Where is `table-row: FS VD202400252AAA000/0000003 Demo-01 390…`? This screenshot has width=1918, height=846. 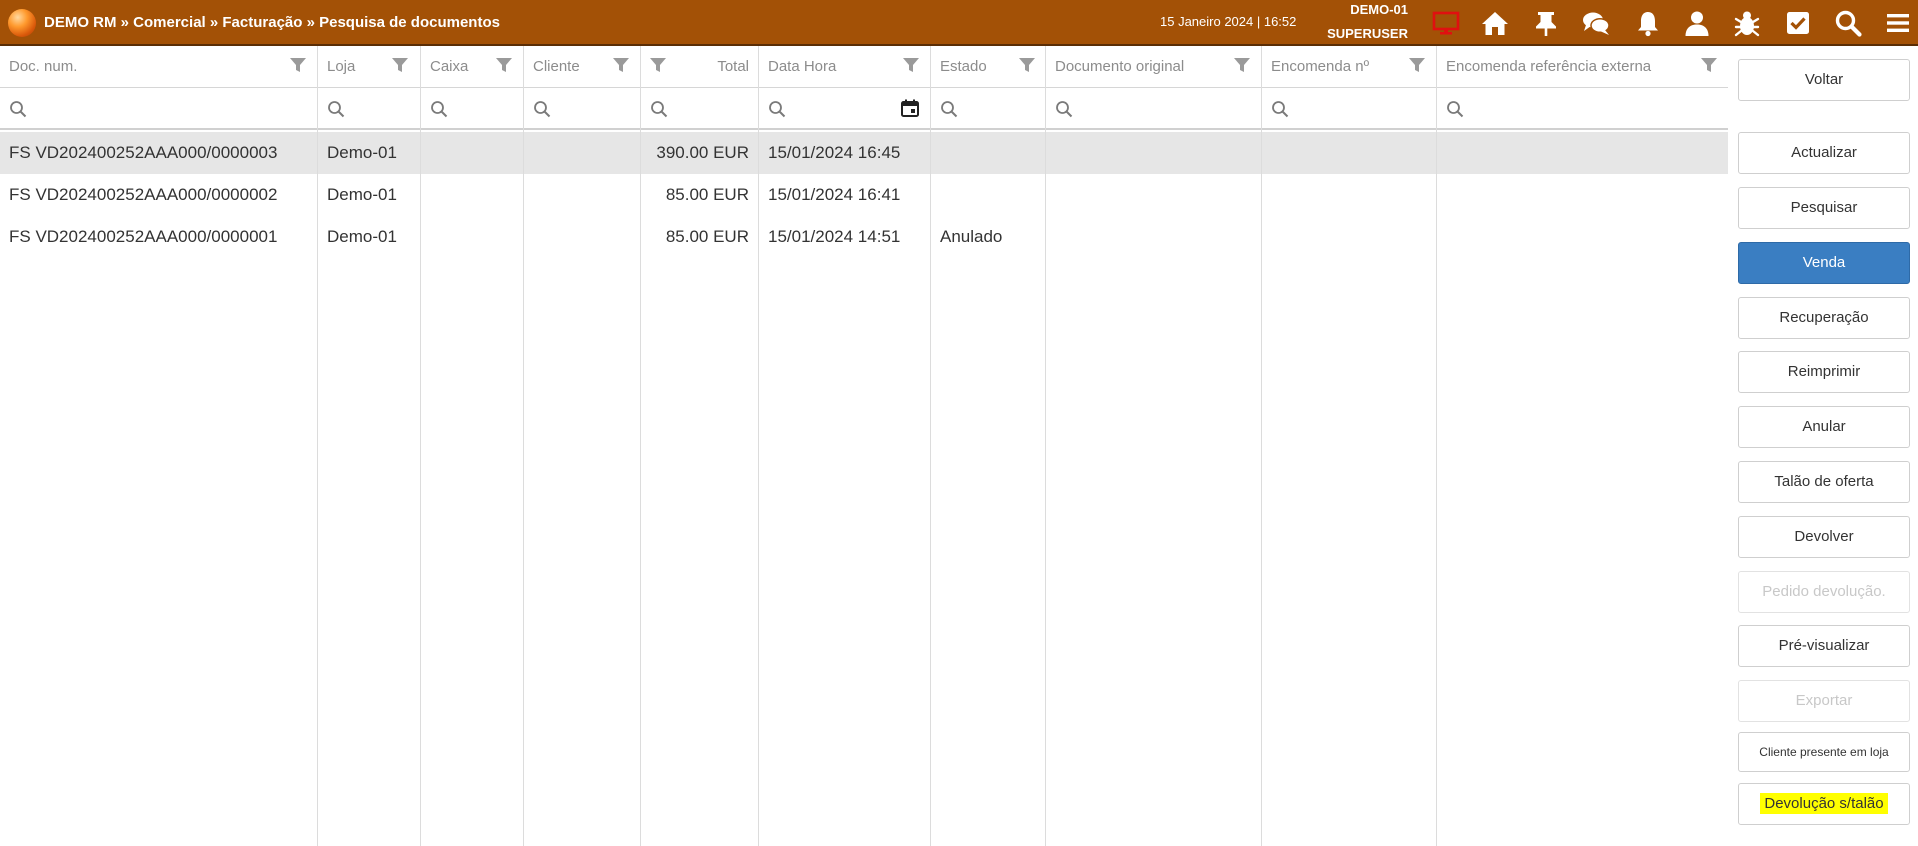 table-row: FS VD202400252AAA000/0000003 Demo-01 390… is located at coordinates (864, 153).